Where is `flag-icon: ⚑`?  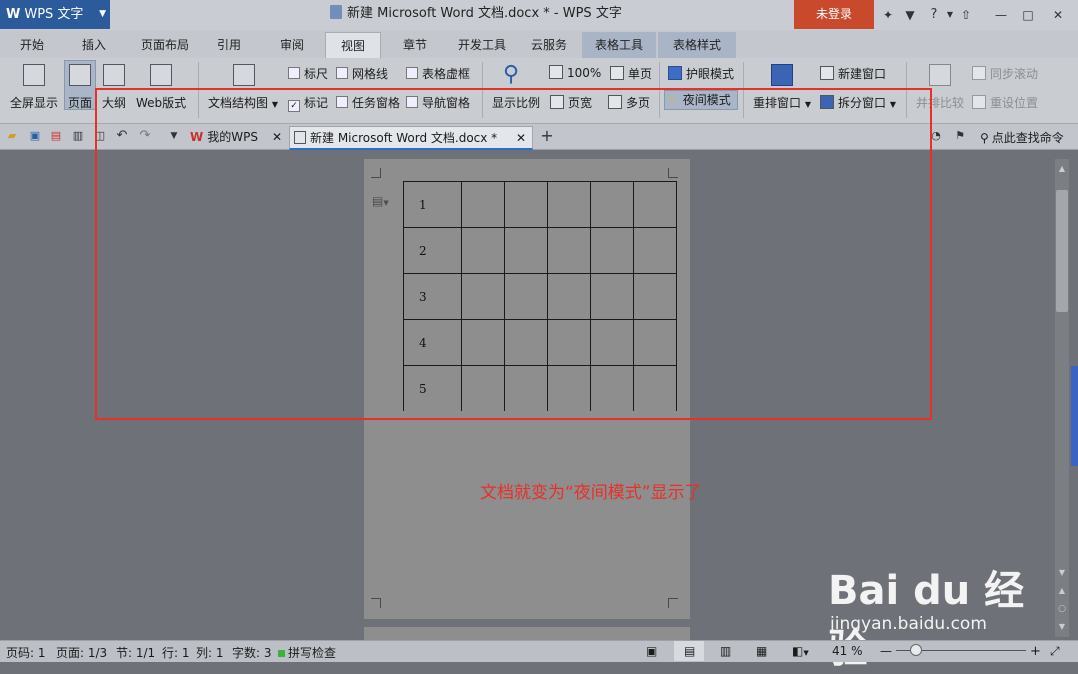 flag-icon: ⚑ is located at coordinates (960, 136).